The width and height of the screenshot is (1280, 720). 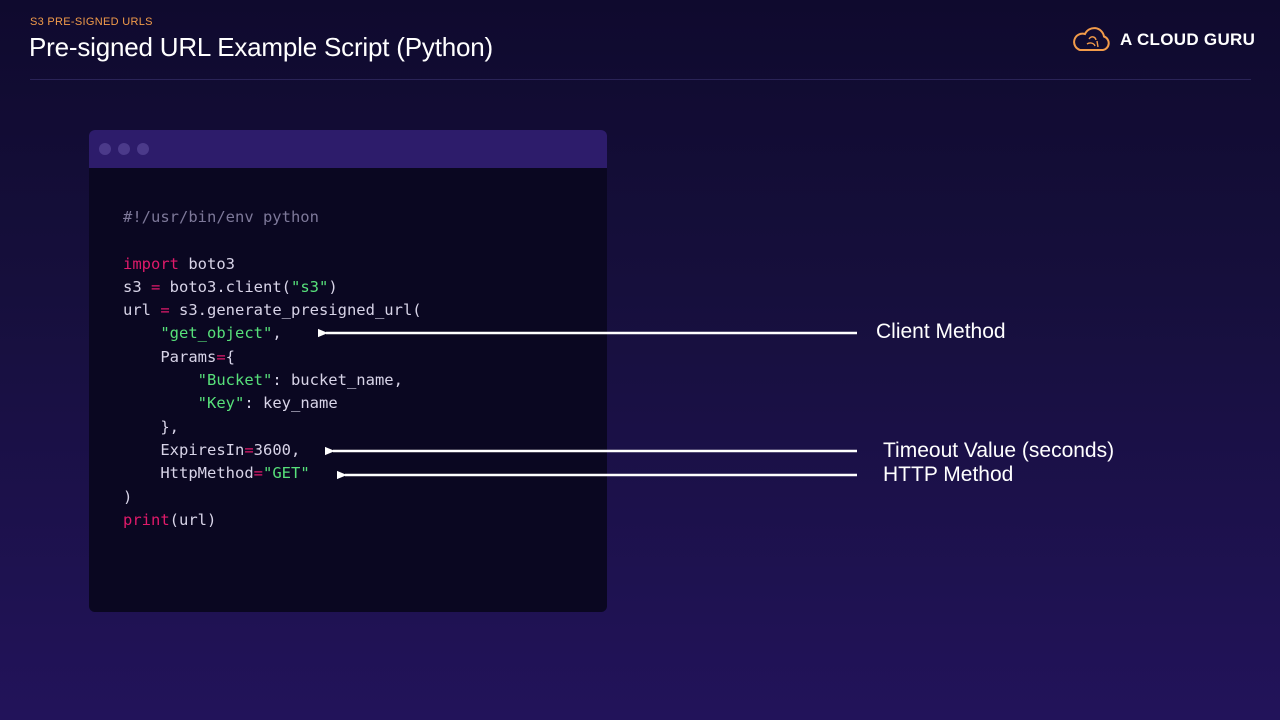 What do you see at coordinates (999, 450) in the screenshot?
I see `timeout-value-label: Timeout Value (seconds)` at bounding box center [999, 450].